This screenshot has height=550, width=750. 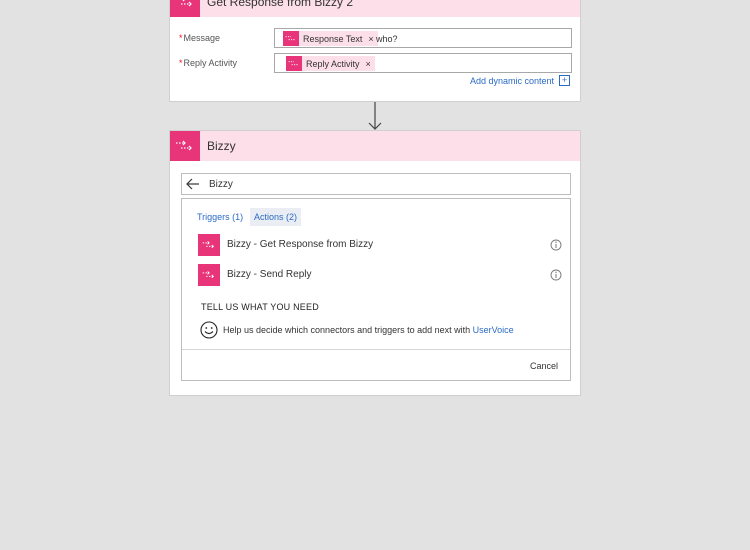 What do you see at coordinates (330, 38) in the screenshot?
I see `dynamic-token-response-text: Response Text ×` at bounding box center [330, 38].